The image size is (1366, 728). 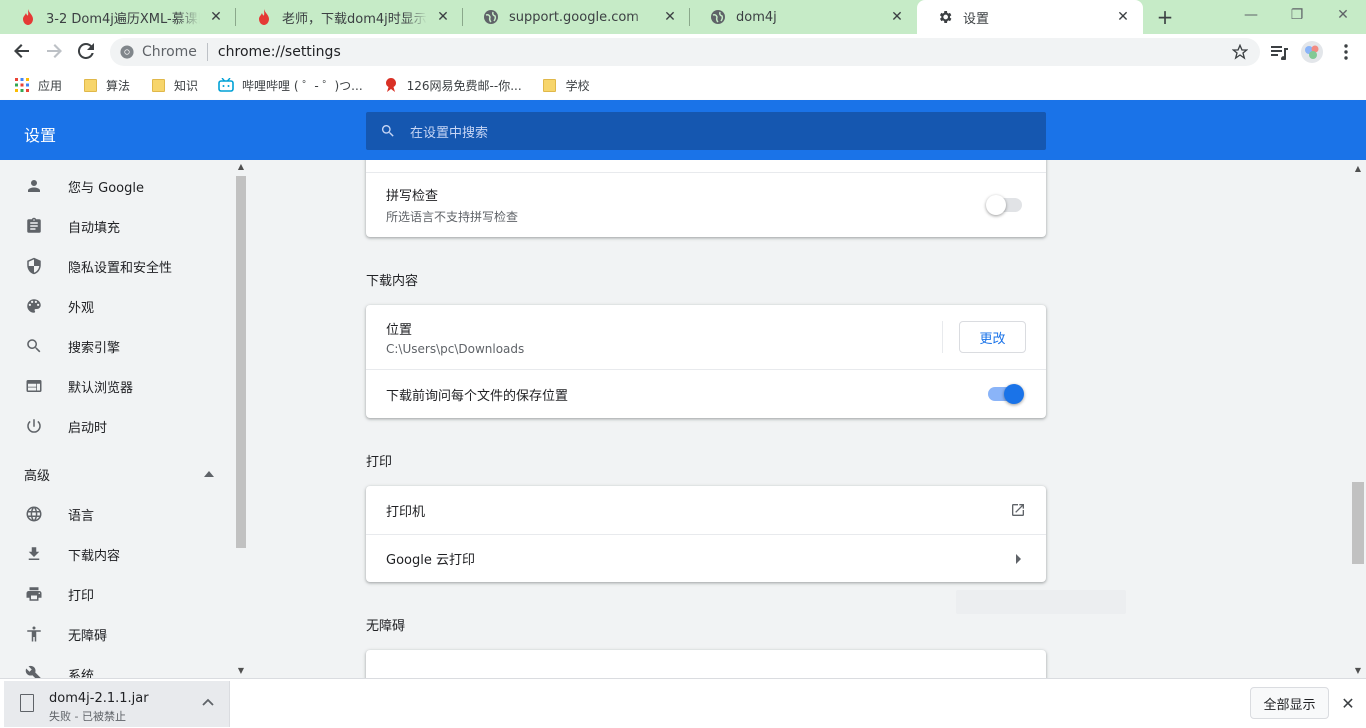 I want to click on minimize-button: —, so click(x=1251, y=15).